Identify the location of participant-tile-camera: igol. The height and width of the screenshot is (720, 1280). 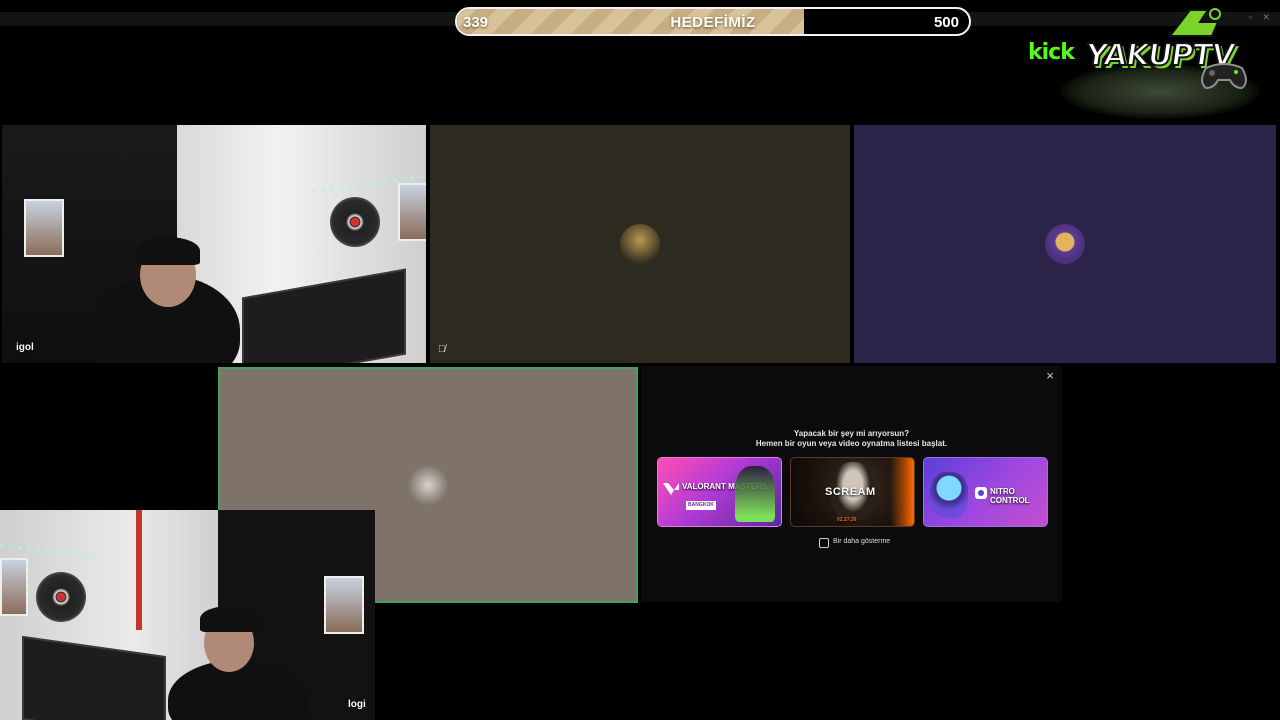
(214, 244).